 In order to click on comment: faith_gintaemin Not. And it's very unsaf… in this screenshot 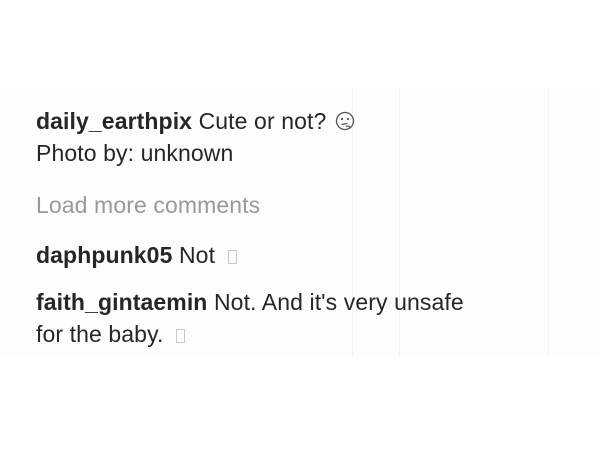, I will do `click(298, 318)`.